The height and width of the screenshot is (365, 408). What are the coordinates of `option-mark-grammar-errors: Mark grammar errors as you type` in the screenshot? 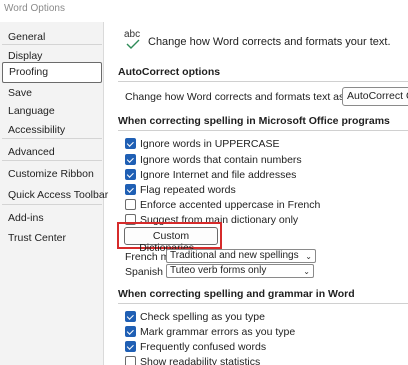 It's located at (210, 331).